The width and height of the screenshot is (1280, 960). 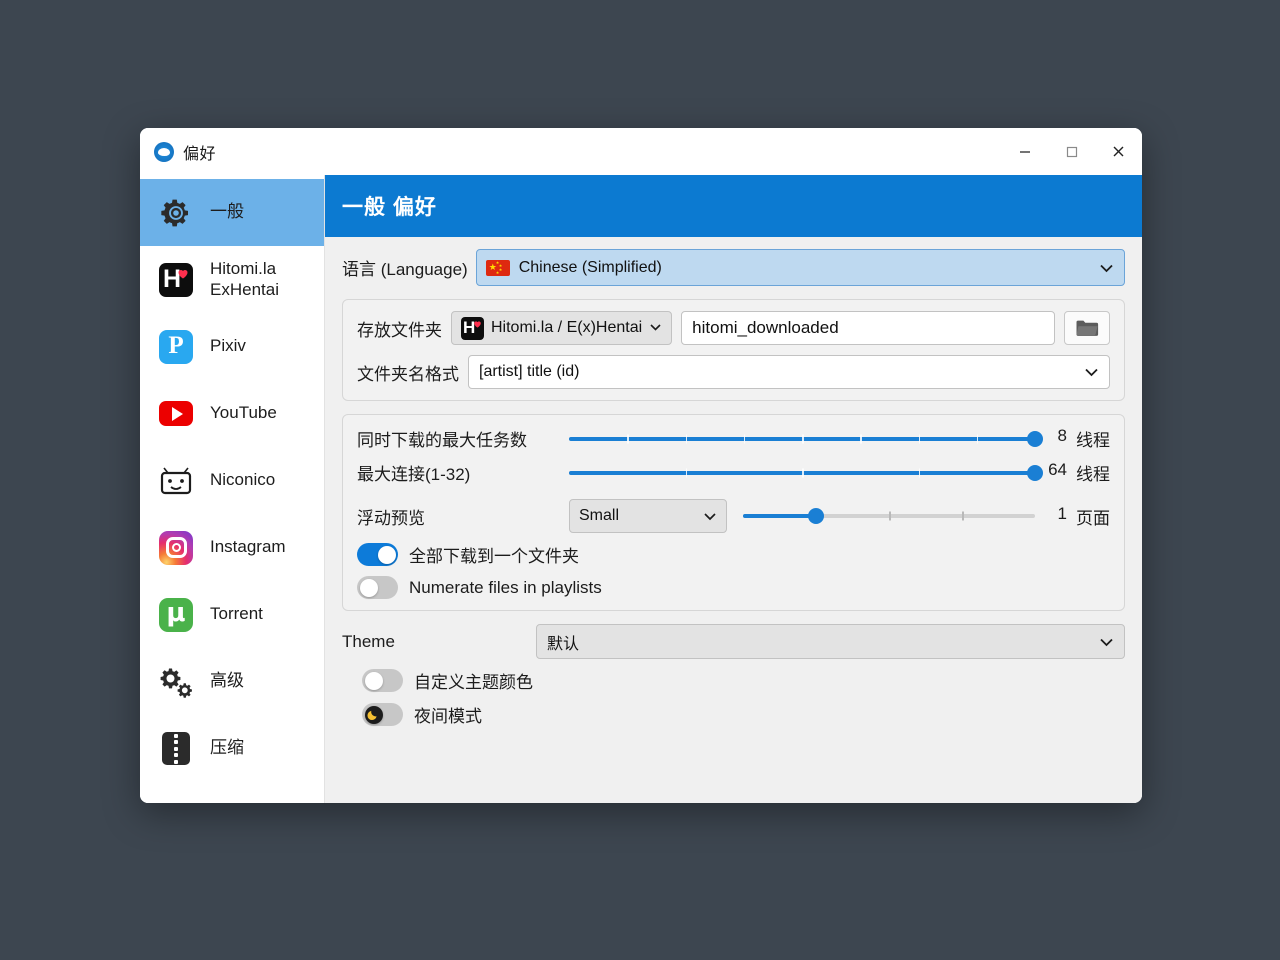 What do you see at coordinates (377, 554) in the screenshot?
I see `download-to-one-folder-toggle` at bounding box center [377, 554].